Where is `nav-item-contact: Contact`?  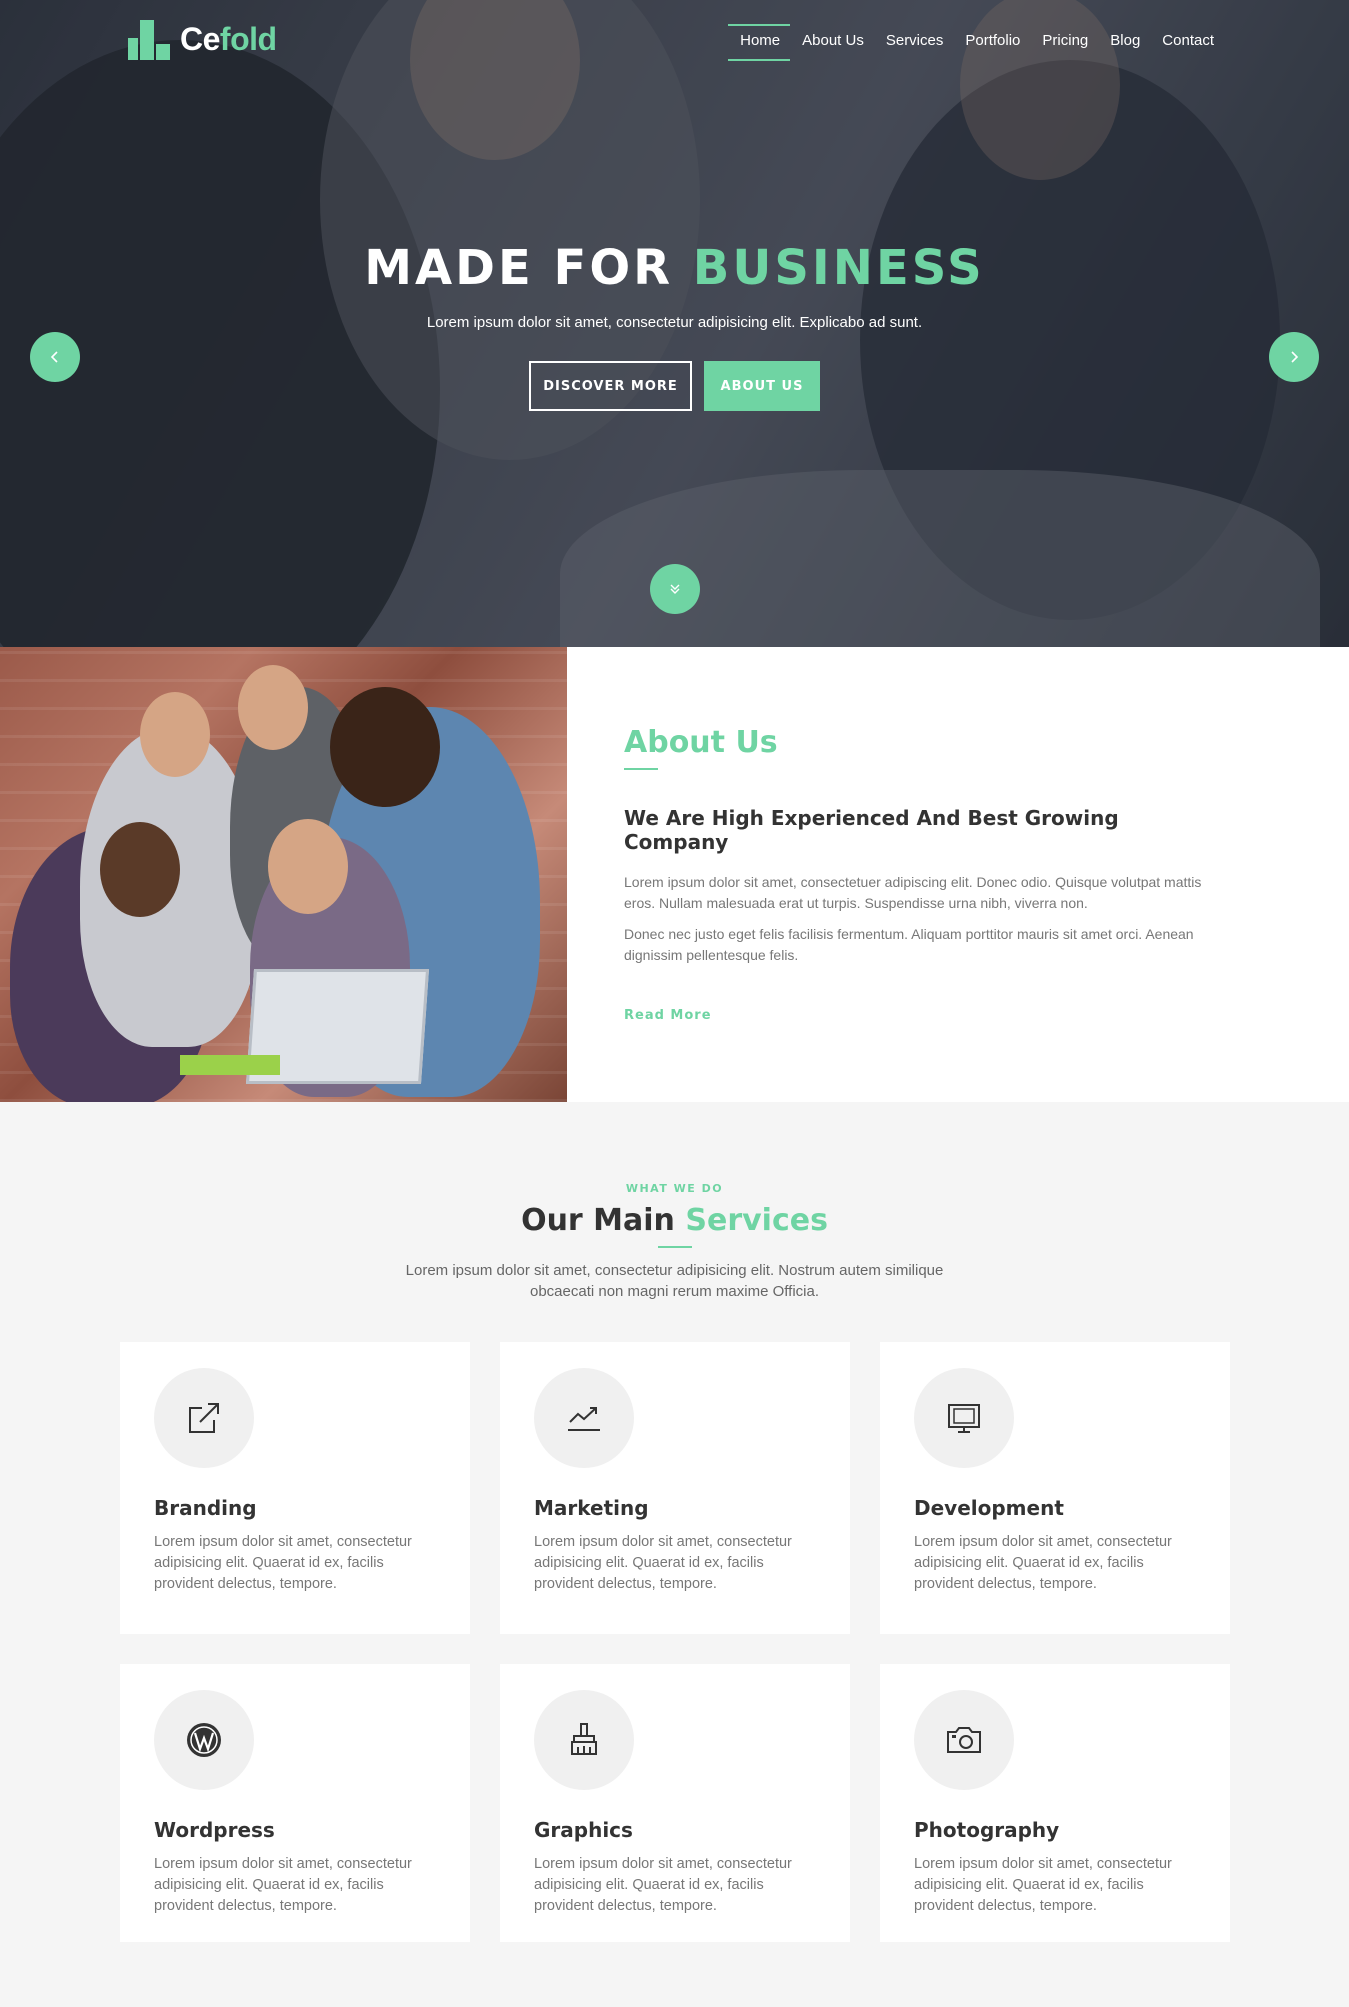 nav-item-contact: Contact is located at coordinates (1187, 41).